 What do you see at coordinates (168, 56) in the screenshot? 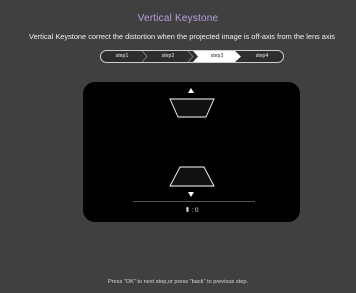
I see `step-2: step2` at bounding box center [168, 56].